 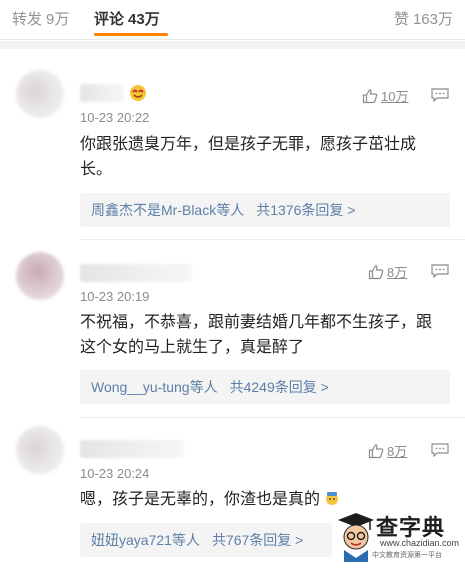 I want to click on comment-text: 嗯，孩子是无辜的，你渣也是真的, so click(x=220, y=499).